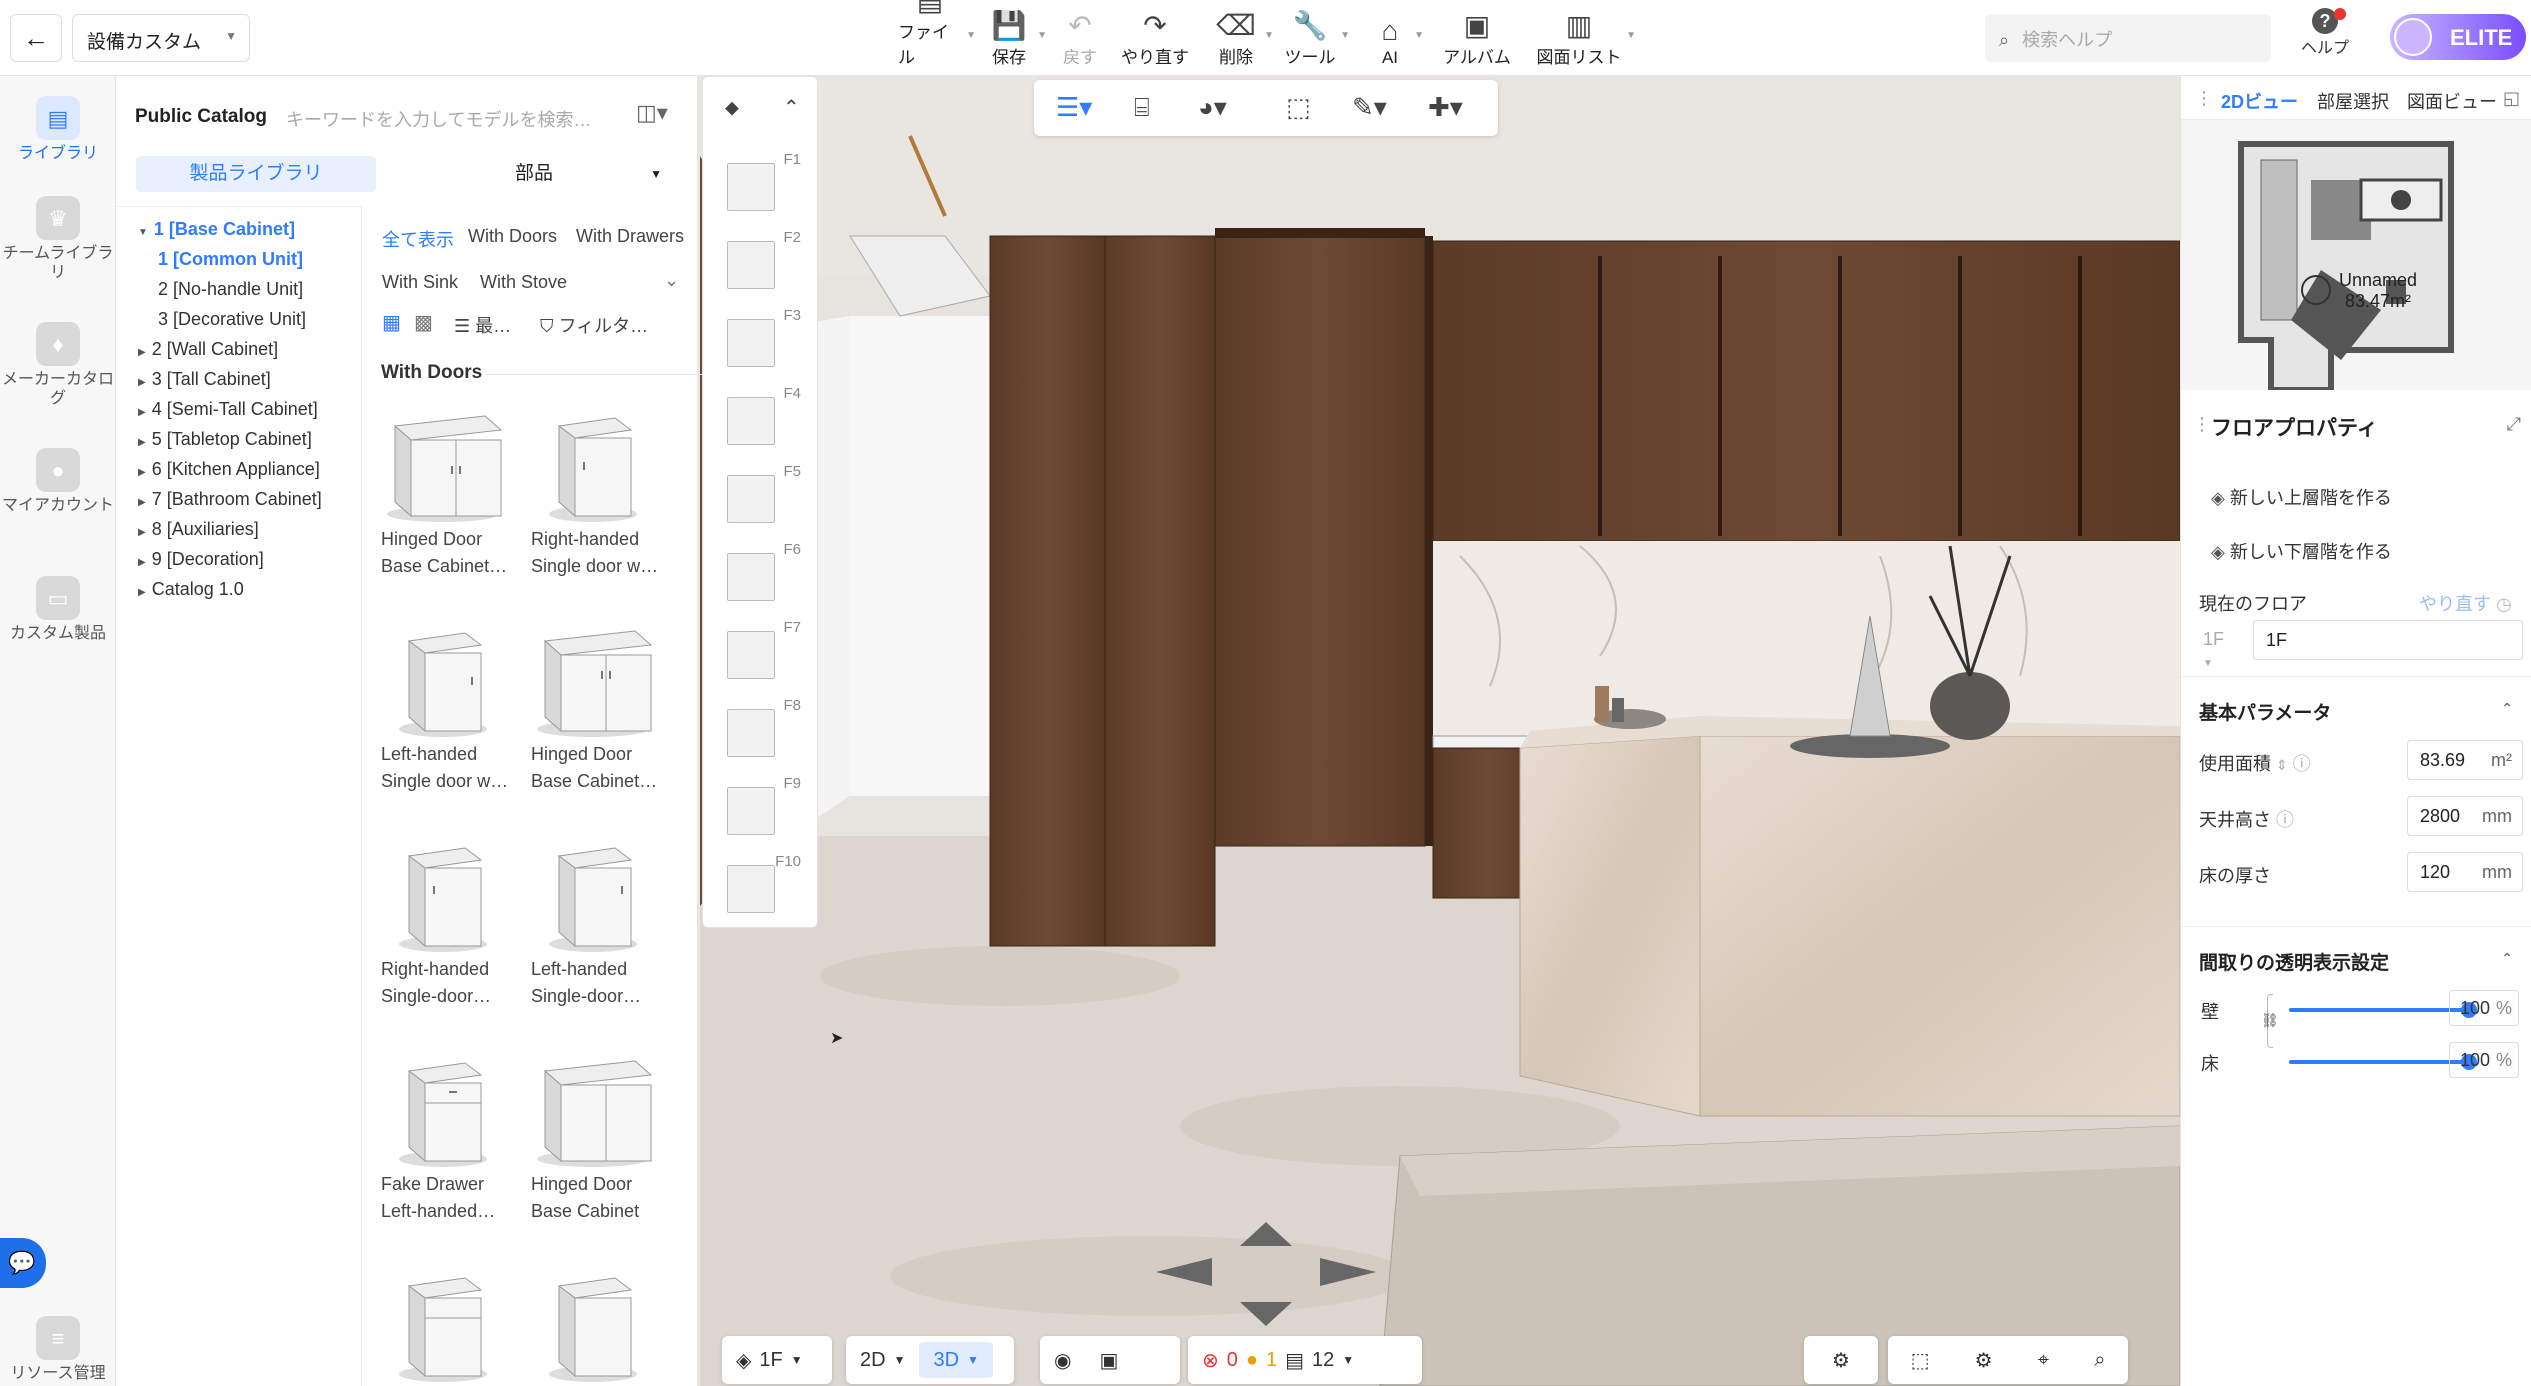  What do you see at coordinates (198, 529) in the screenshot?
I see `tree-item-auxiliaries: ▶ 8 [Auxiliaries]` at bounding box center [198, 529].